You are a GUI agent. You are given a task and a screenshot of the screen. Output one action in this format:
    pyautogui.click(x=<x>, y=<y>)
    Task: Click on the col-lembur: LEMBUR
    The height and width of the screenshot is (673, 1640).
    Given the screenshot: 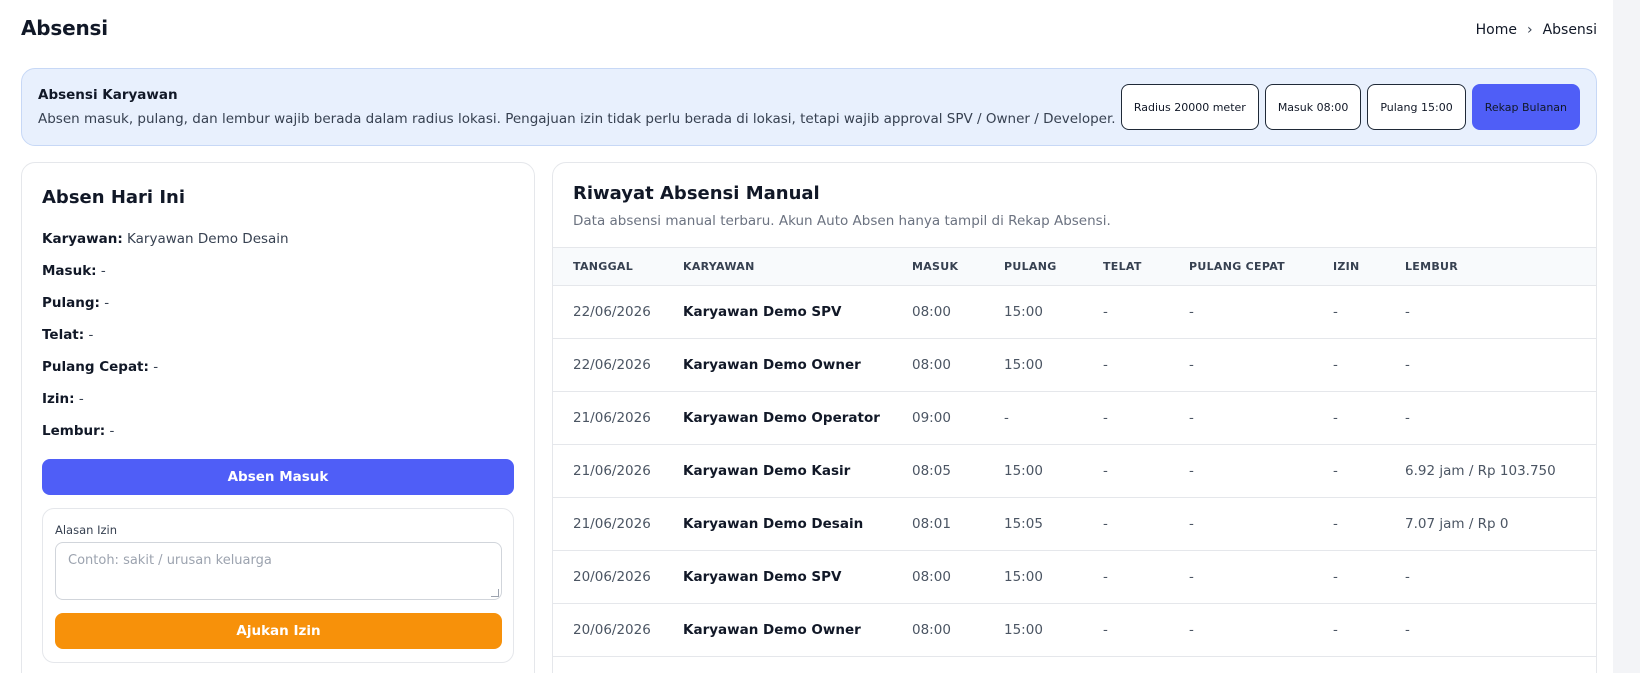 What is the action you would take?
    pyautogui.click(x=1500, y=266)
    